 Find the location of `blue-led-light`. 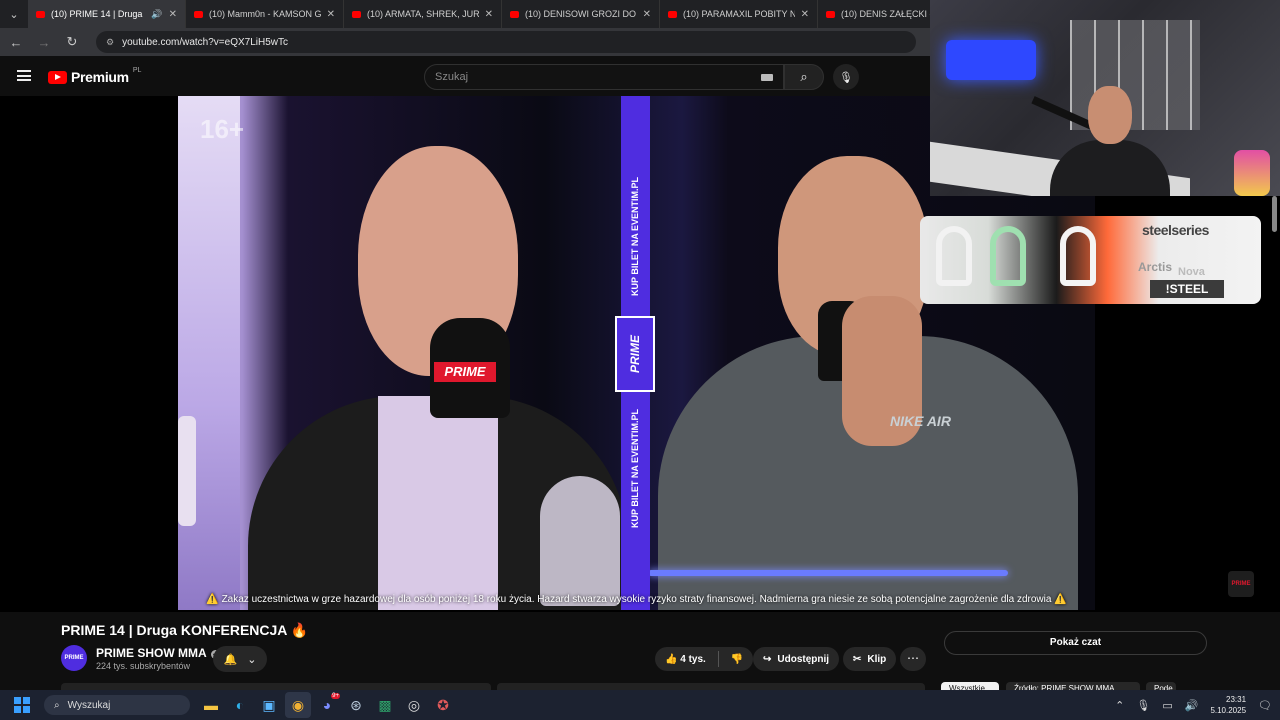

blue-led-light is located at coordinates (991, 60).